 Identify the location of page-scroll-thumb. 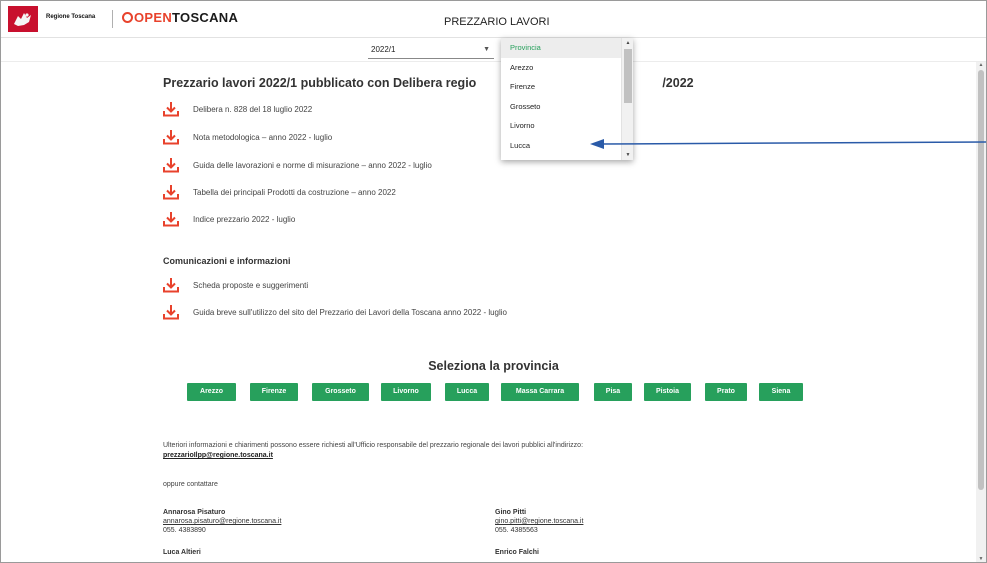
(981, 280).